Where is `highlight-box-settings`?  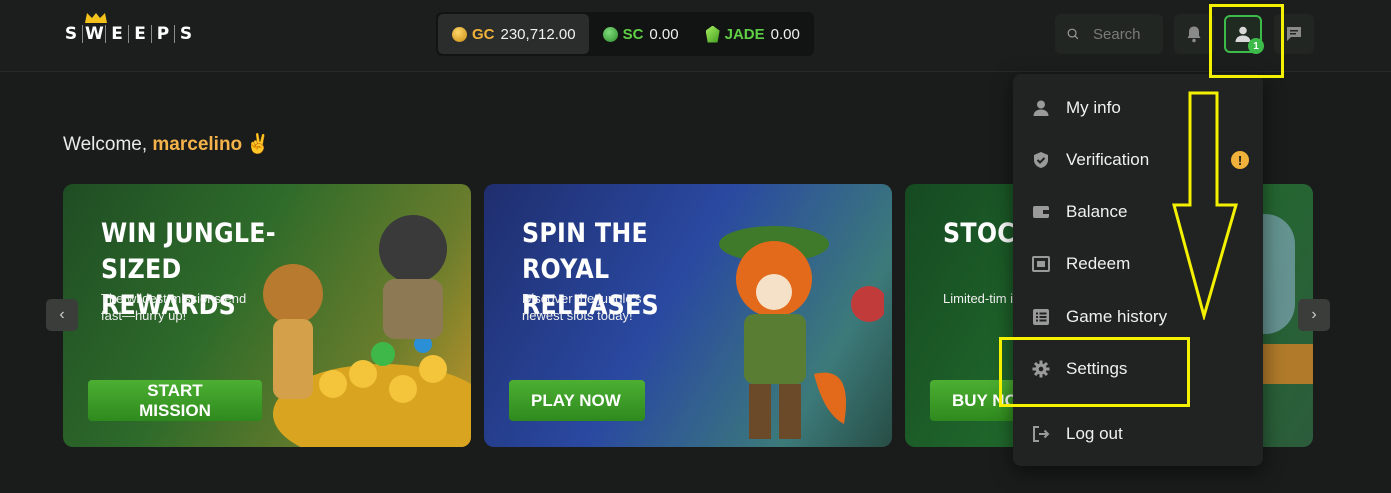
highlight-box-settings is located at coordinates (1094, 372).